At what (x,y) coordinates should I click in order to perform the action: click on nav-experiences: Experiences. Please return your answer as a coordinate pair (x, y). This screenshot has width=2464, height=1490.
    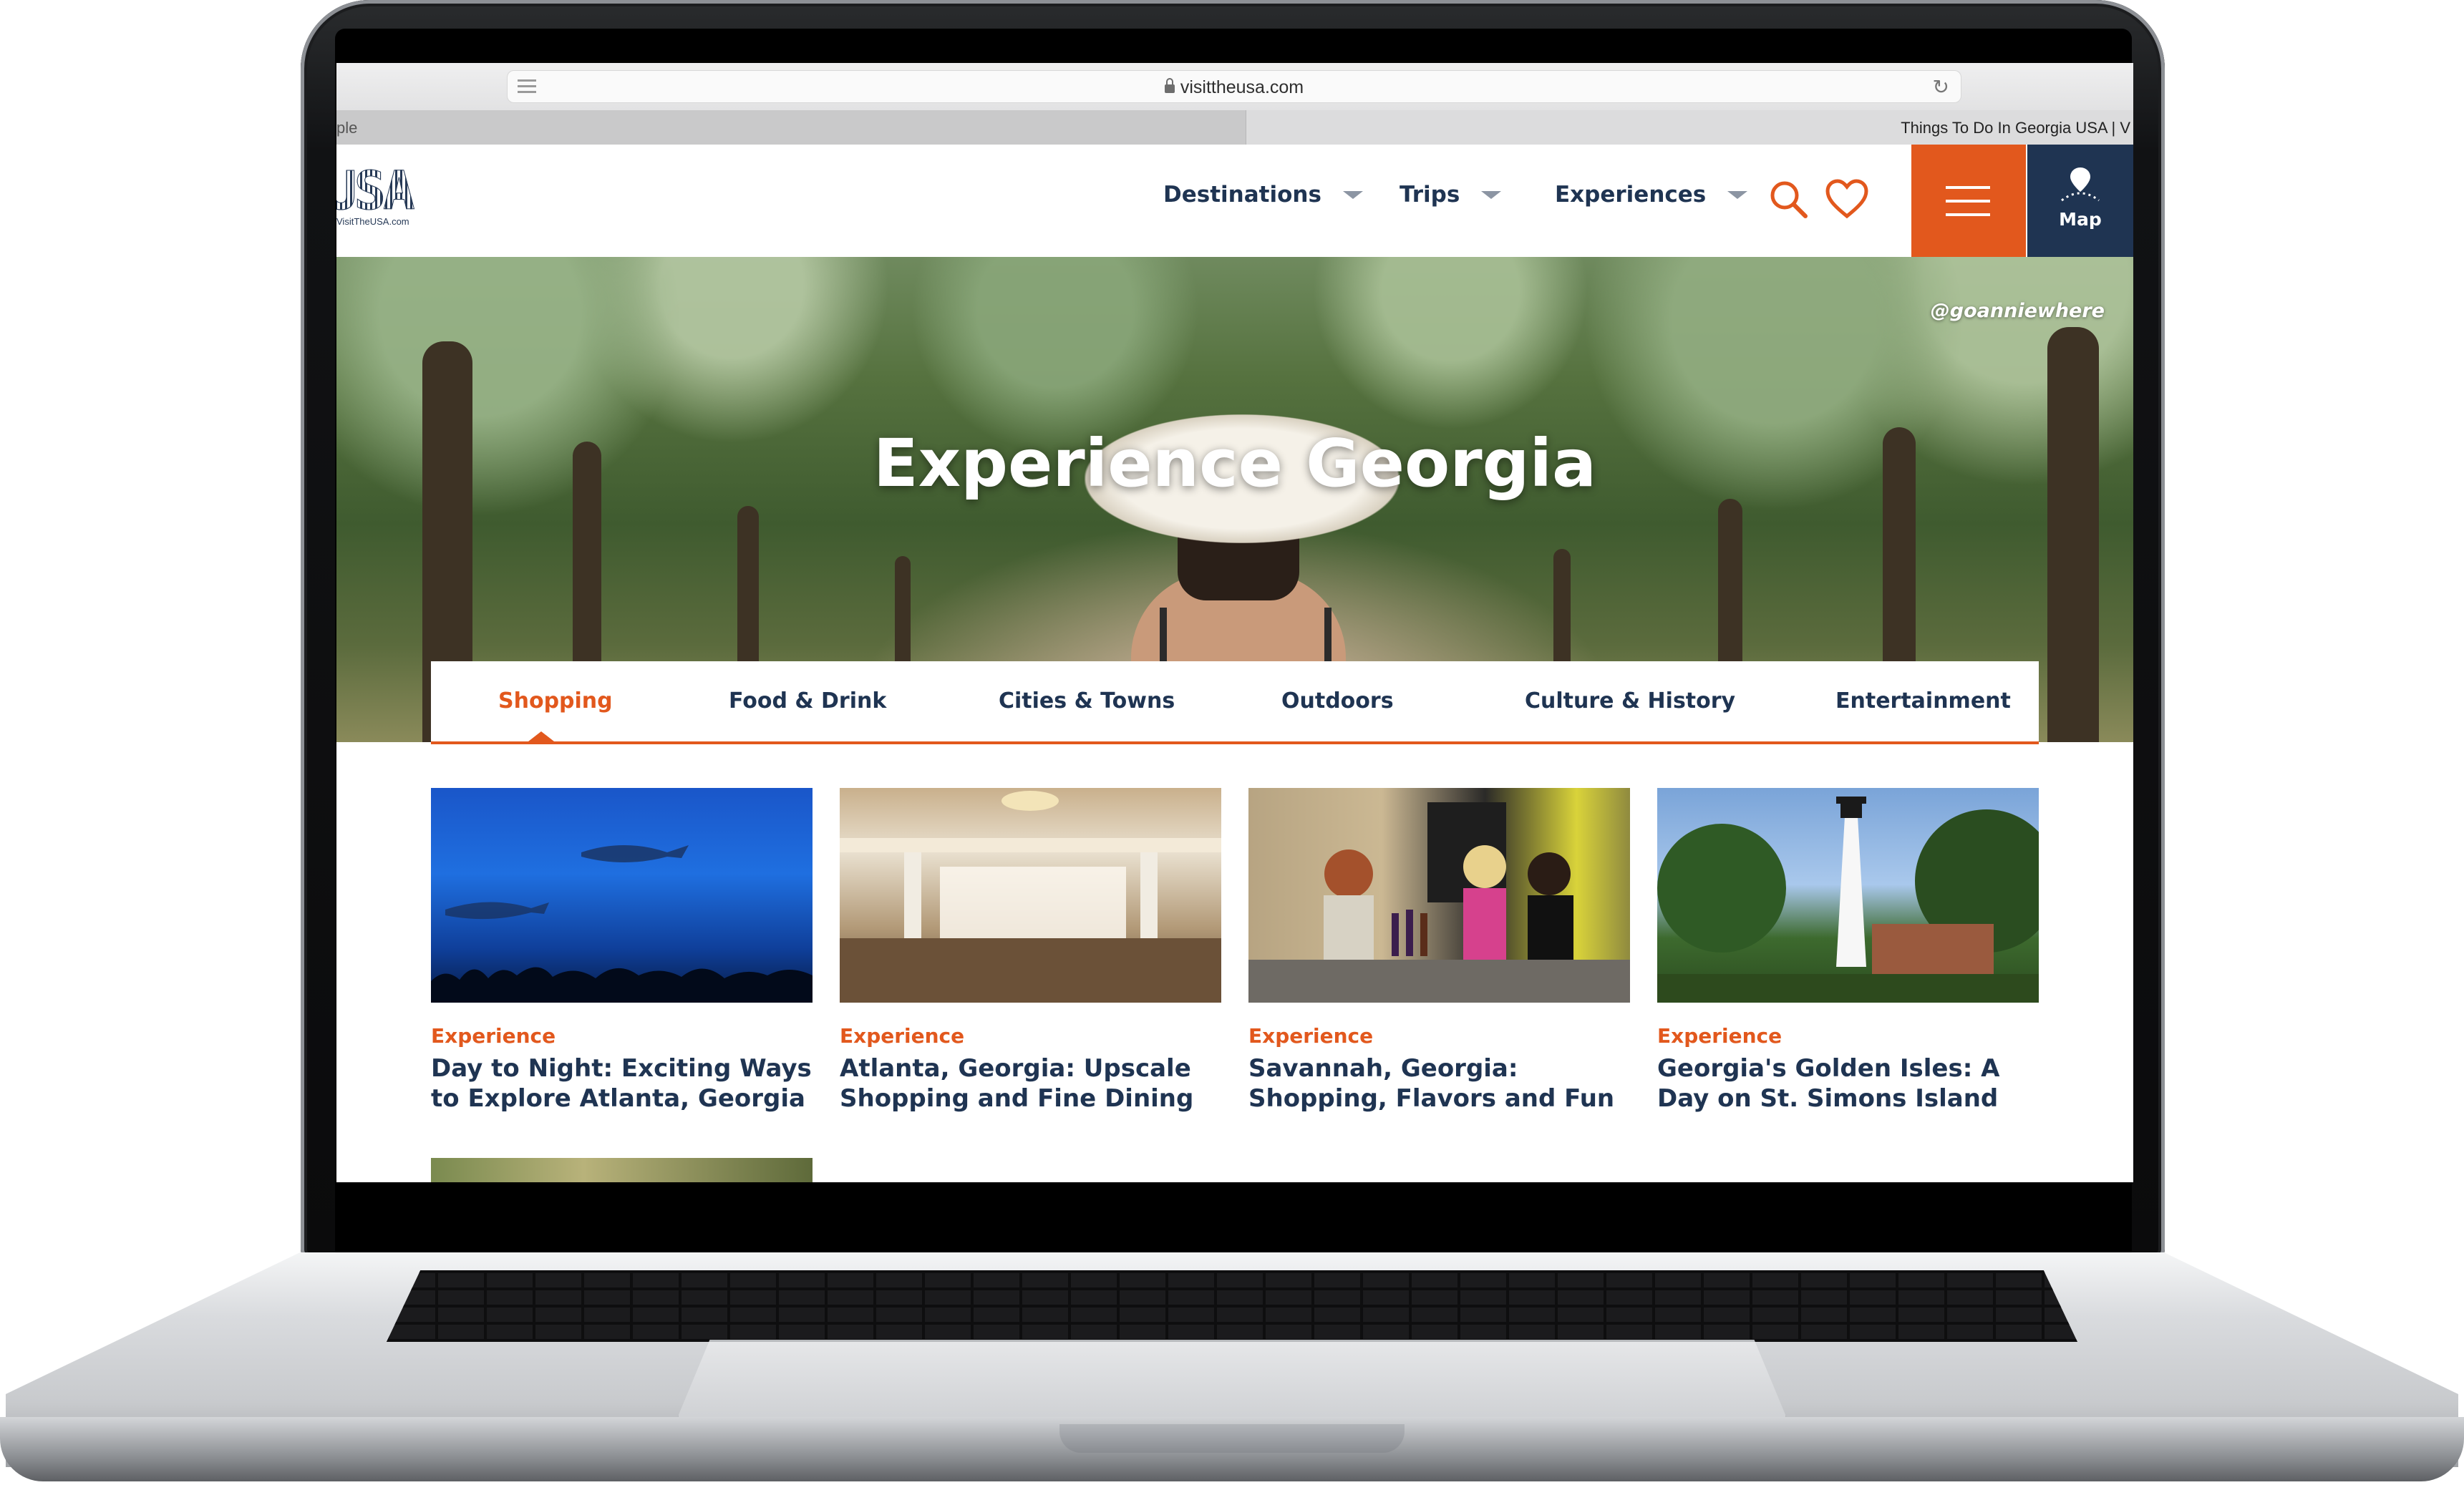
    Looking at the image, I should click on (1651, 195).